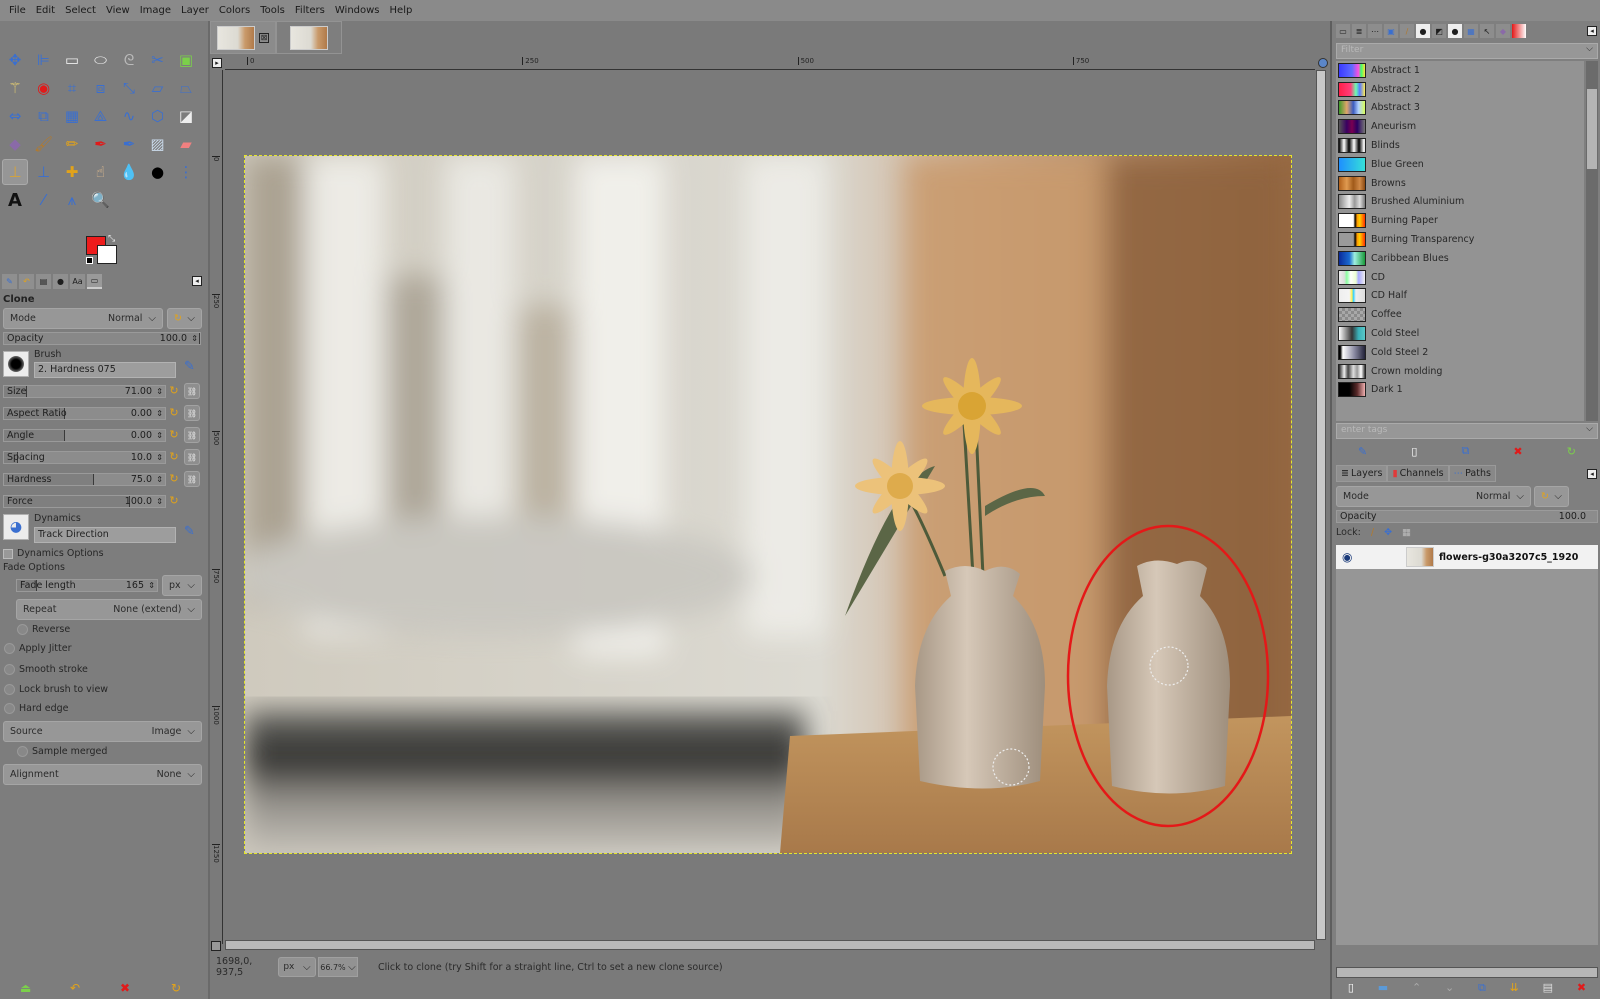  What do you see at coordinates (1467, 557) in the screenshot?
I see `layer-row: ◉ flowers-g30a3207c5_1920` at bounding box center [1467, 557].